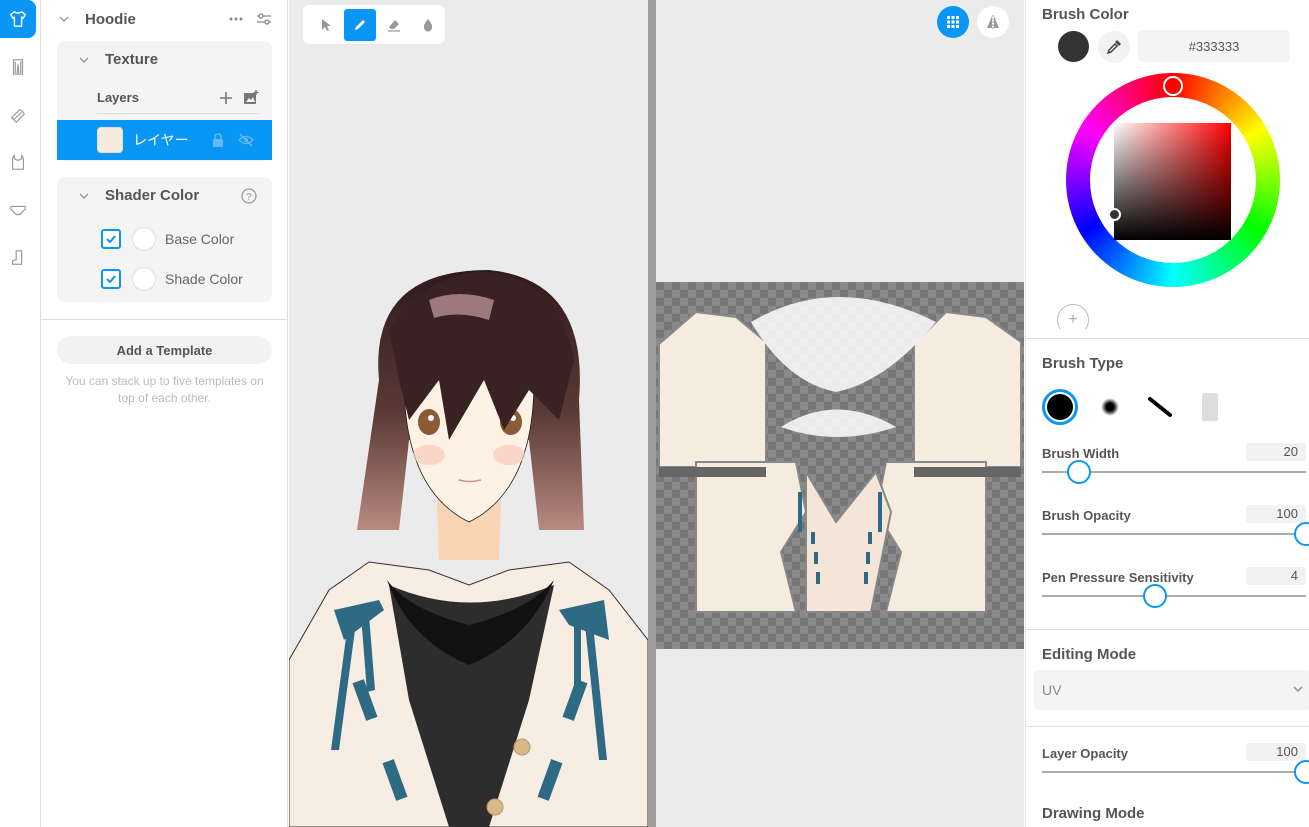  I want to click on mirror-toggle-button, so click(993, 22).